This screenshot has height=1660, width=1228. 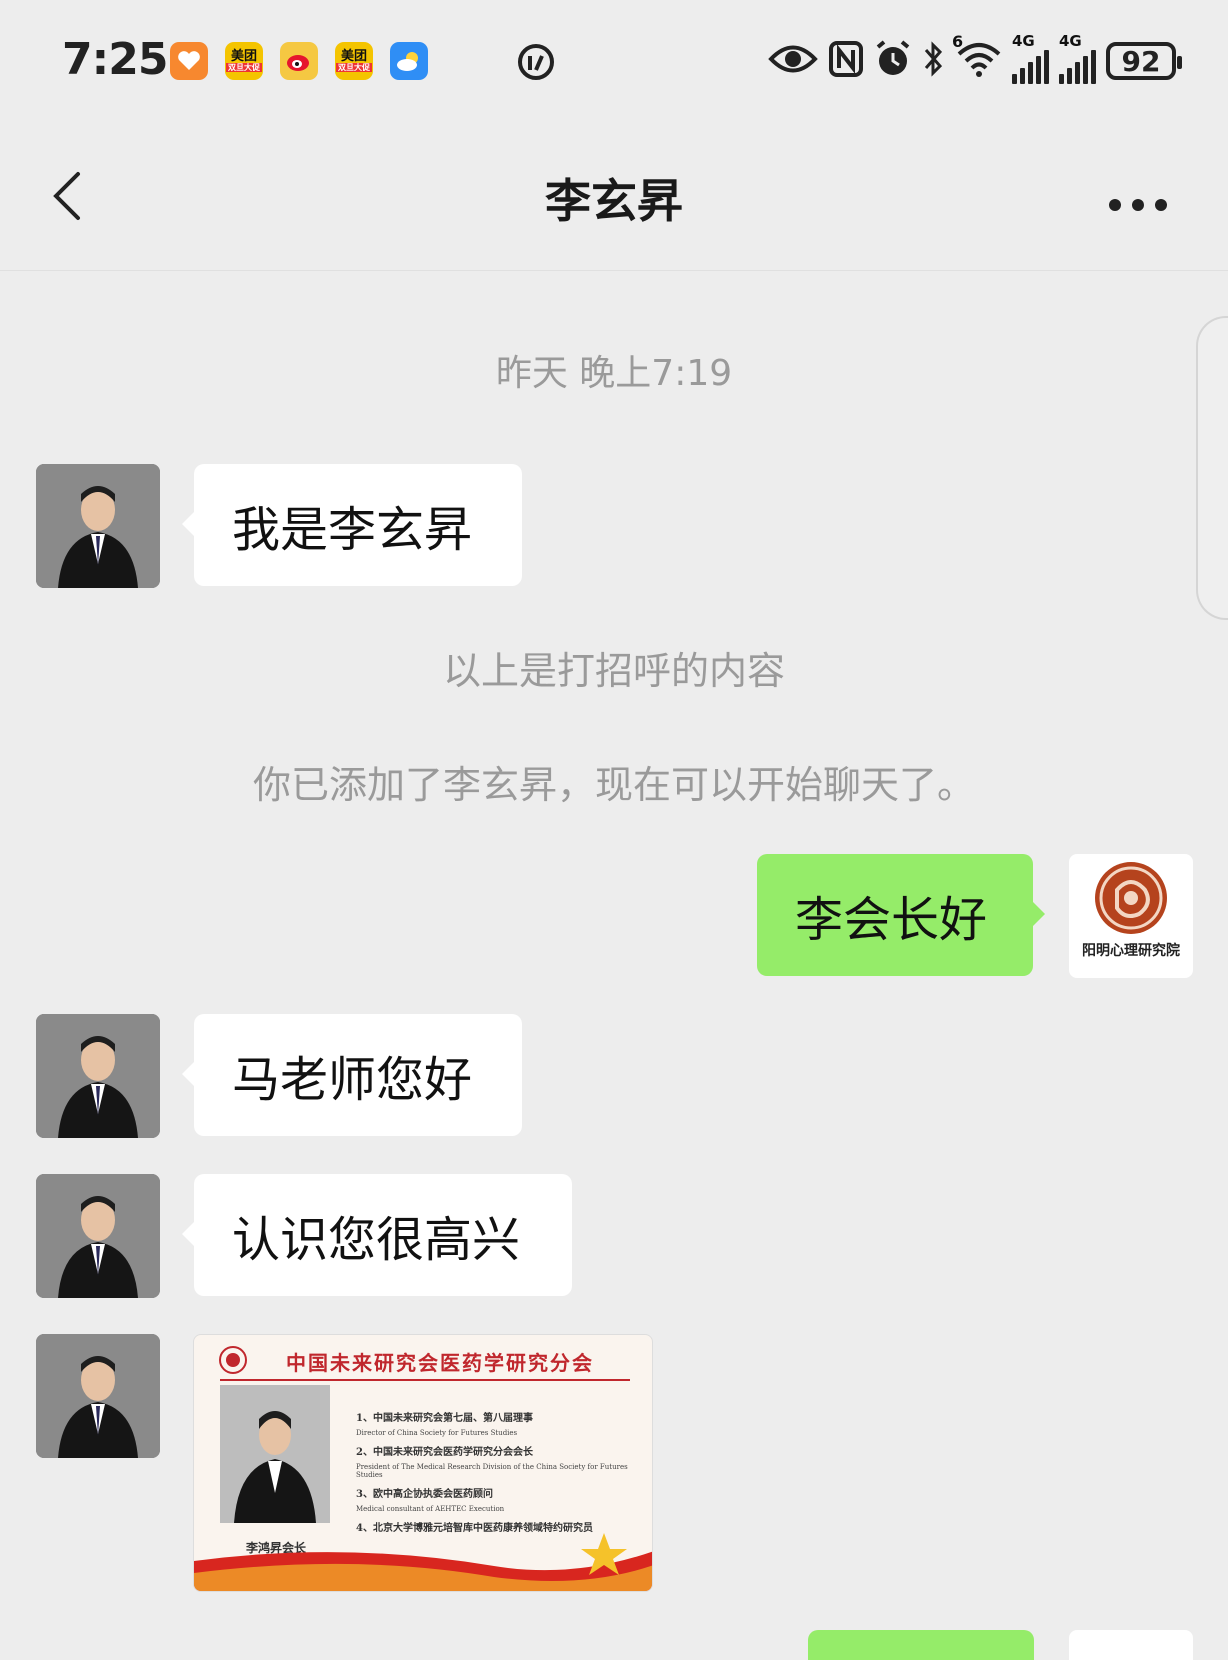 What do you see at coordinates (846, 61) in the screenshot?
I see `nfc-icon` at bounding box center [846, 61].